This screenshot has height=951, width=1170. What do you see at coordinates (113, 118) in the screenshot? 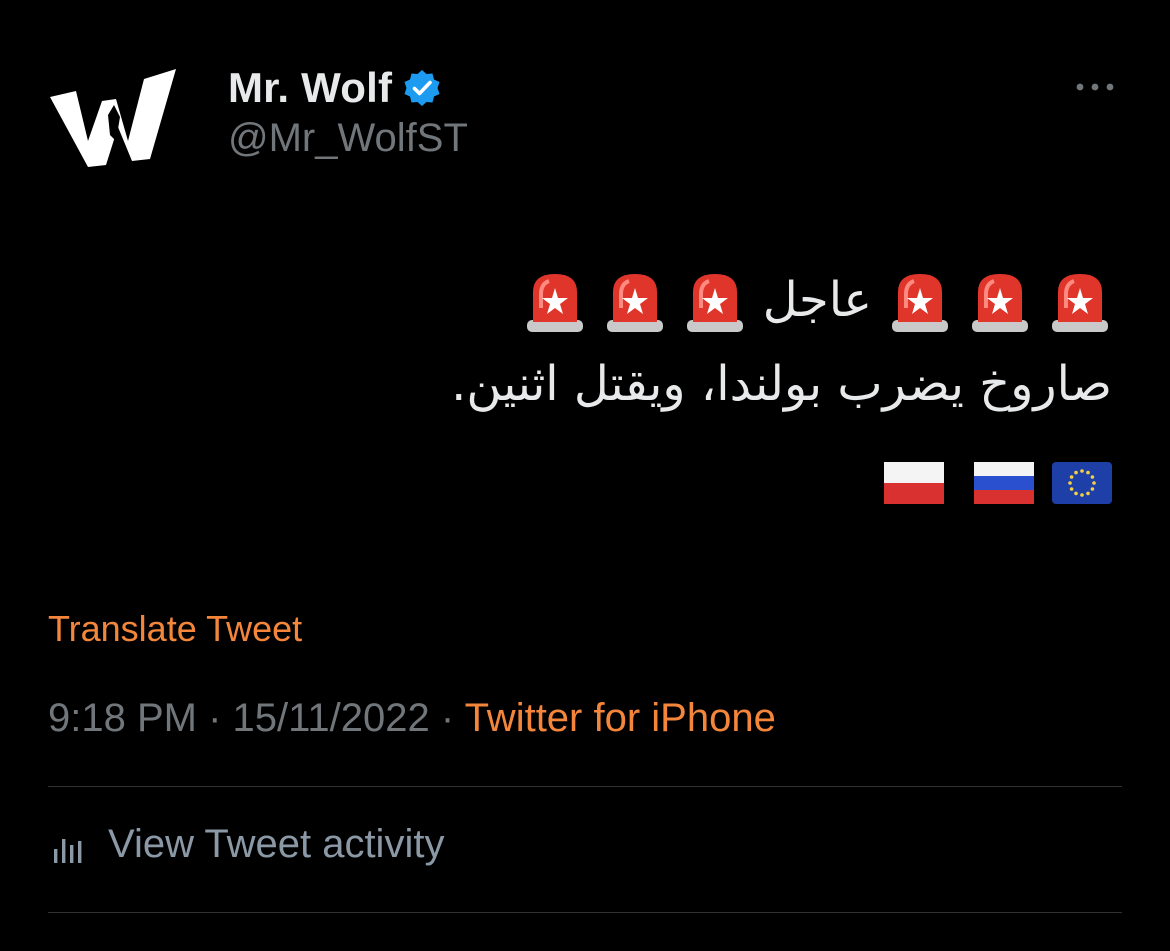
I see `wolf-logo-icon` at bounding box center [113, 118].